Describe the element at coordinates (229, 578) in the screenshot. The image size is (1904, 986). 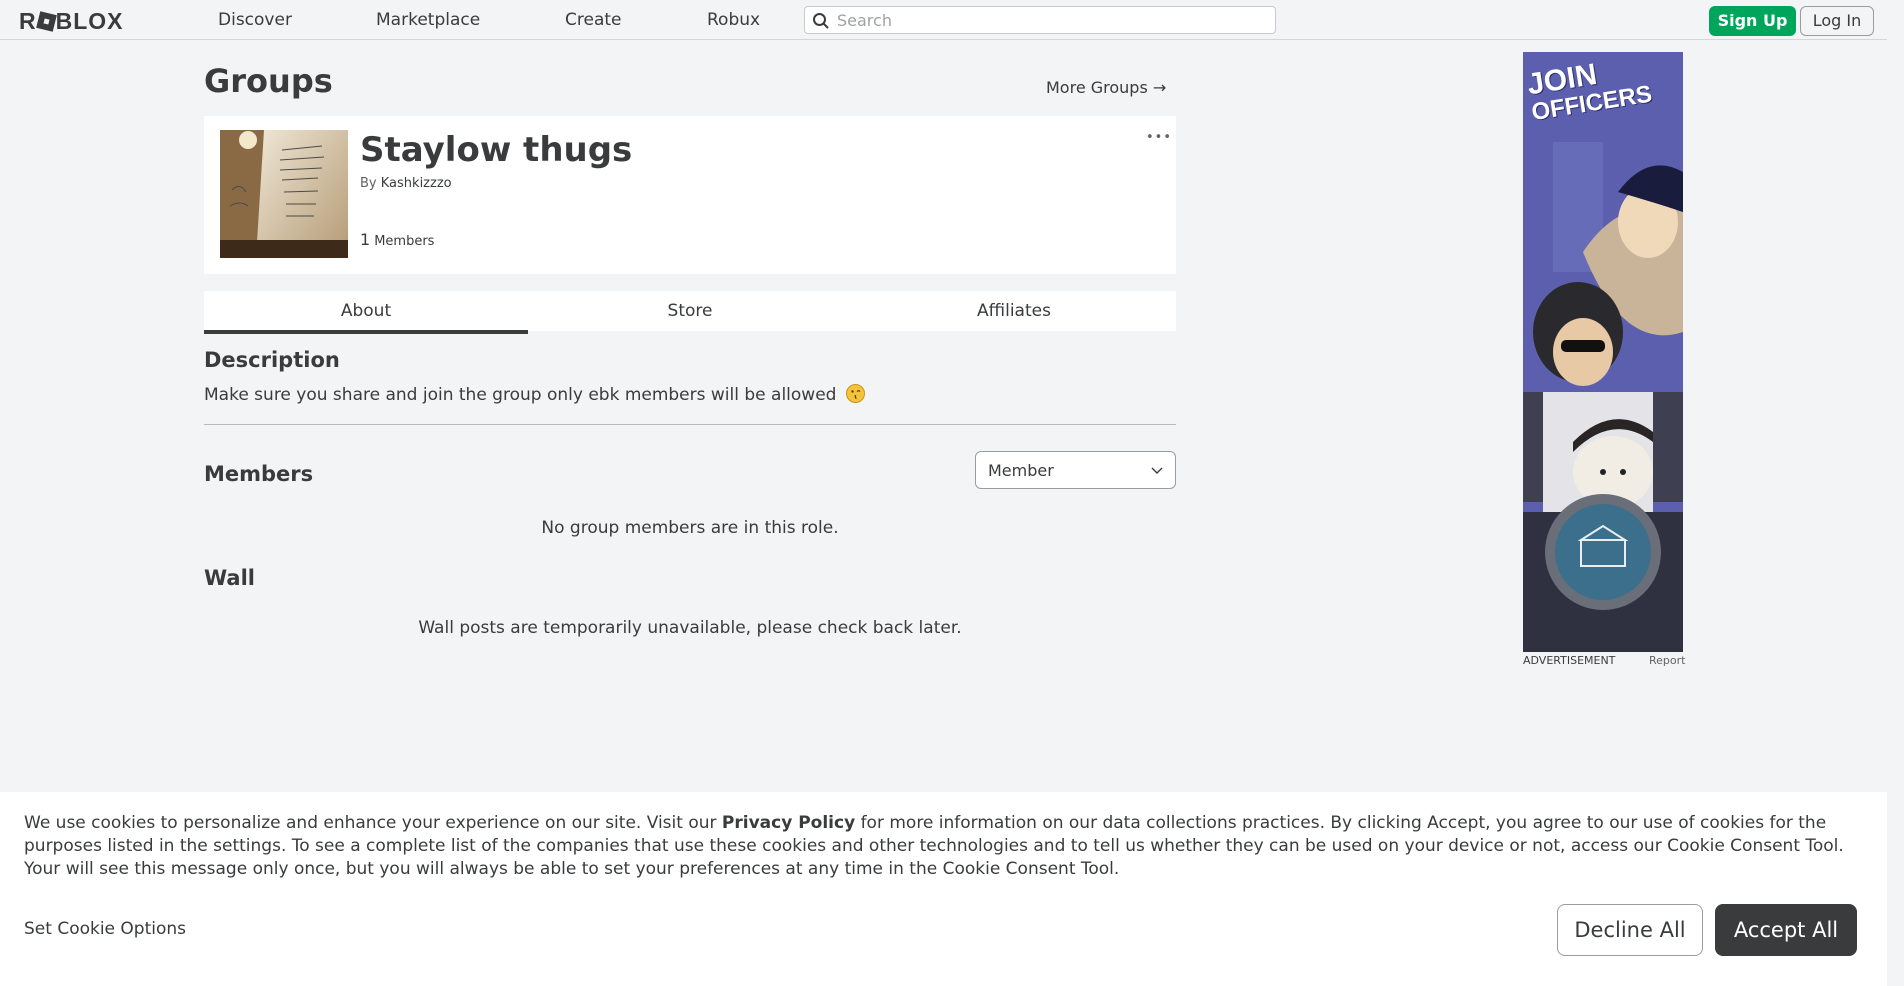
I see `wall-heading: Wall` at that location.